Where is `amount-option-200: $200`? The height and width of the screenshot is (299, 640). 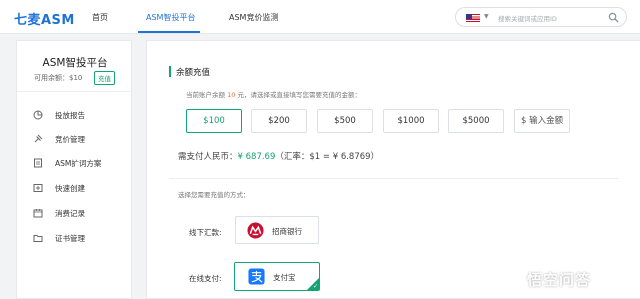 amount-option-200: $200 is located at coordinates (279, 121).